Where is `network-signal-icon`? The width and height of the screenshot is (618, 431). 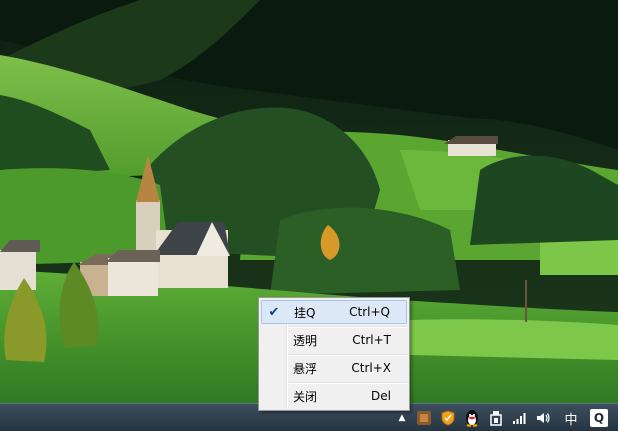
network-signal-icon is located at coordinates (520, 418).